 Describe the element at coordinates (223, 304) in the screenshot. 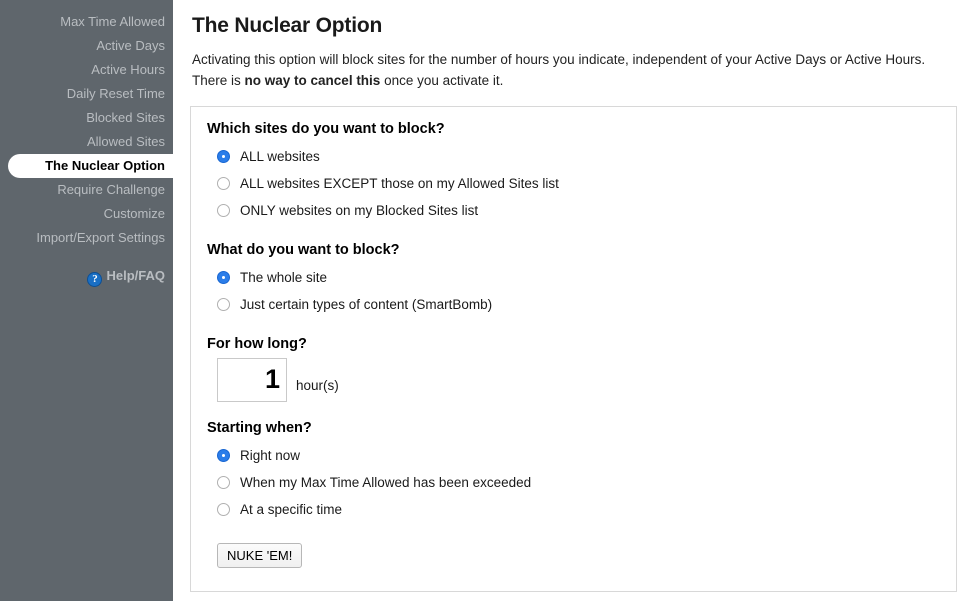

I see `radio-smartbomb` at that location.